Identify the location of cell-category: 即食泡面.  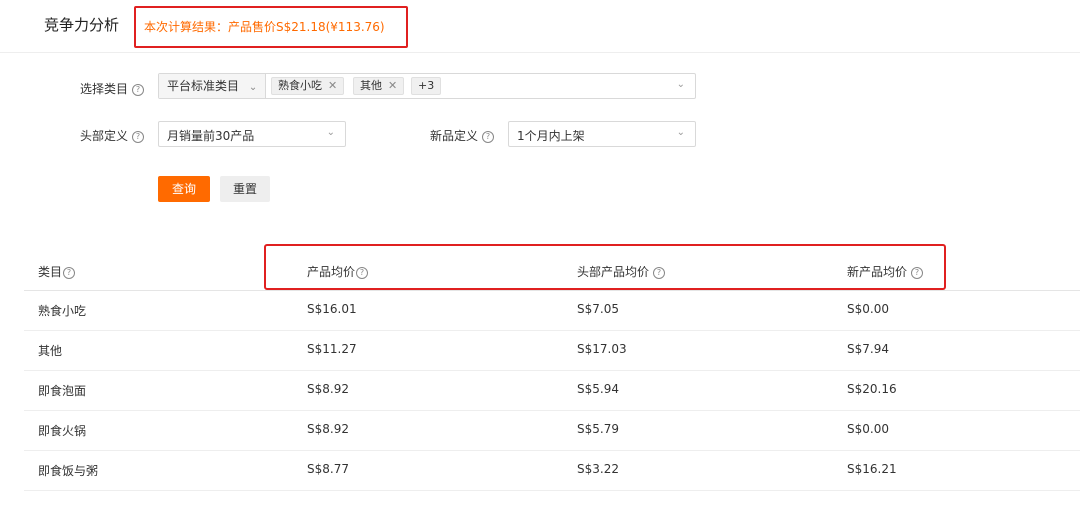
(62, 391).